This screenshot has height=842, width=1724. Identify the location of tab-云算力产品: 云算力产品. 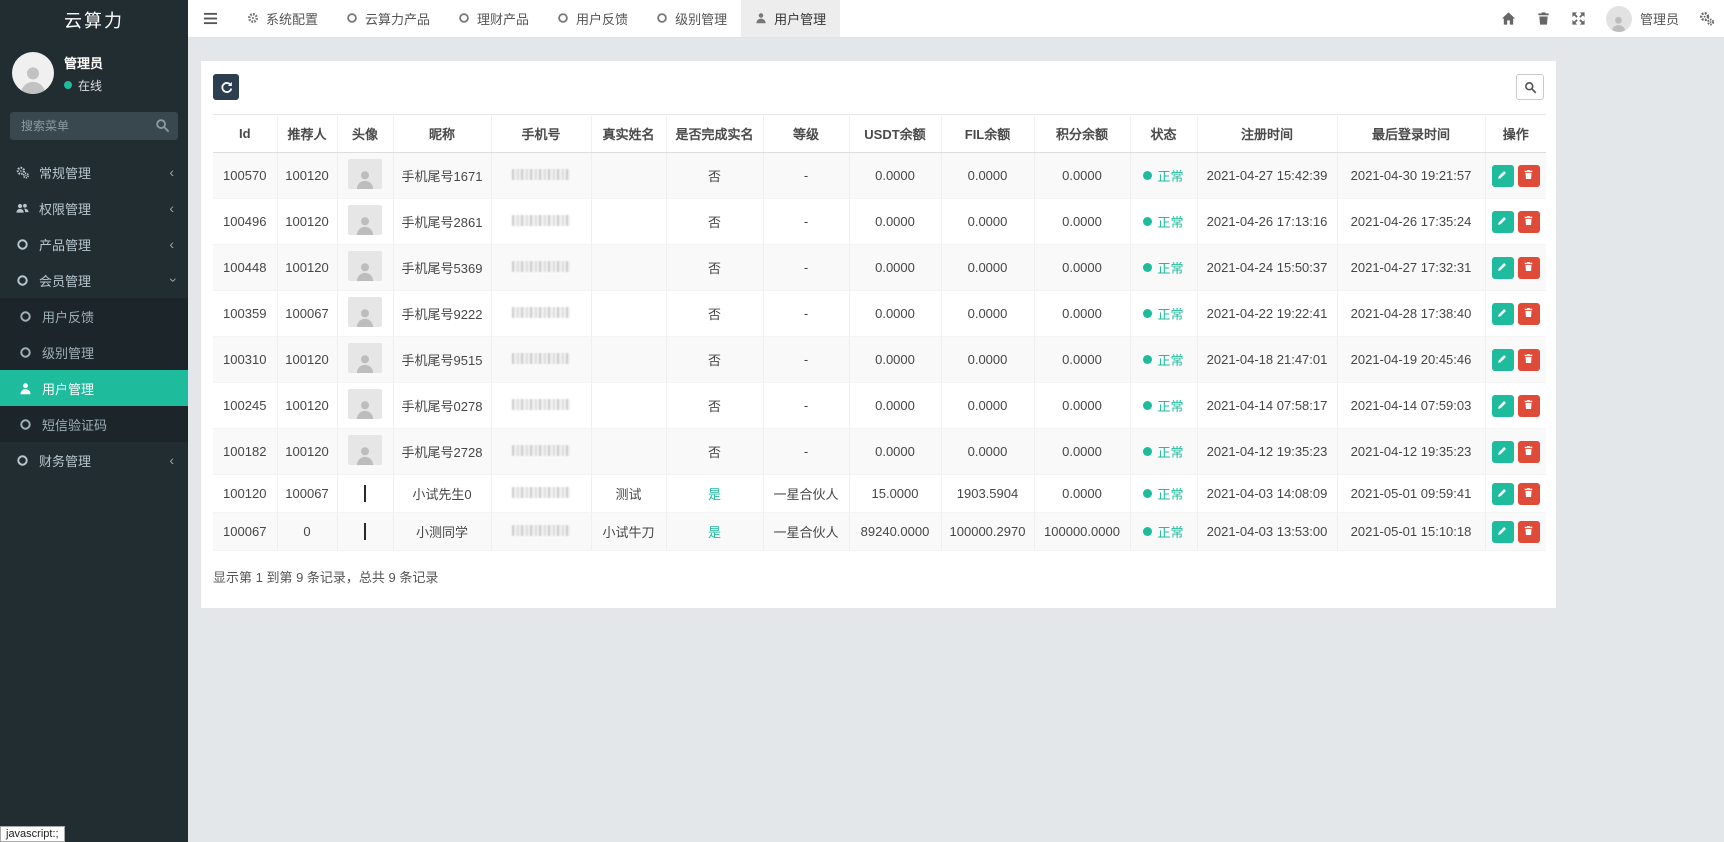
(388, 18).